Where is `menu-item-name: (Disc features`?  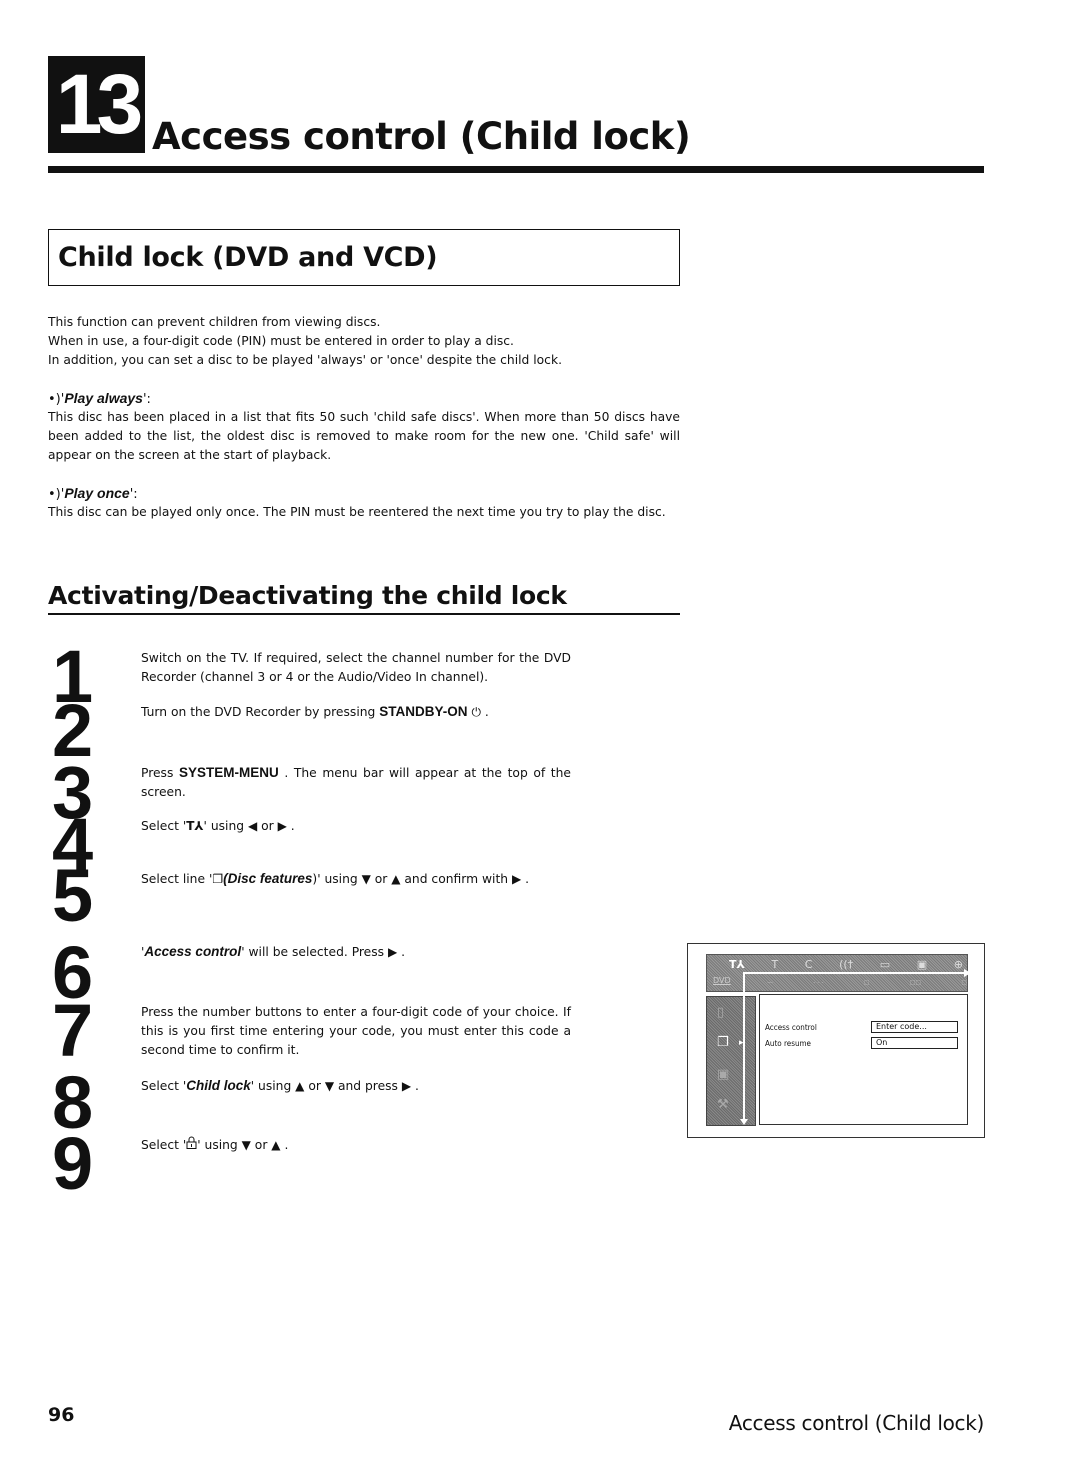 menu-item-name: (Disc features is located at coordinates (268, 878).